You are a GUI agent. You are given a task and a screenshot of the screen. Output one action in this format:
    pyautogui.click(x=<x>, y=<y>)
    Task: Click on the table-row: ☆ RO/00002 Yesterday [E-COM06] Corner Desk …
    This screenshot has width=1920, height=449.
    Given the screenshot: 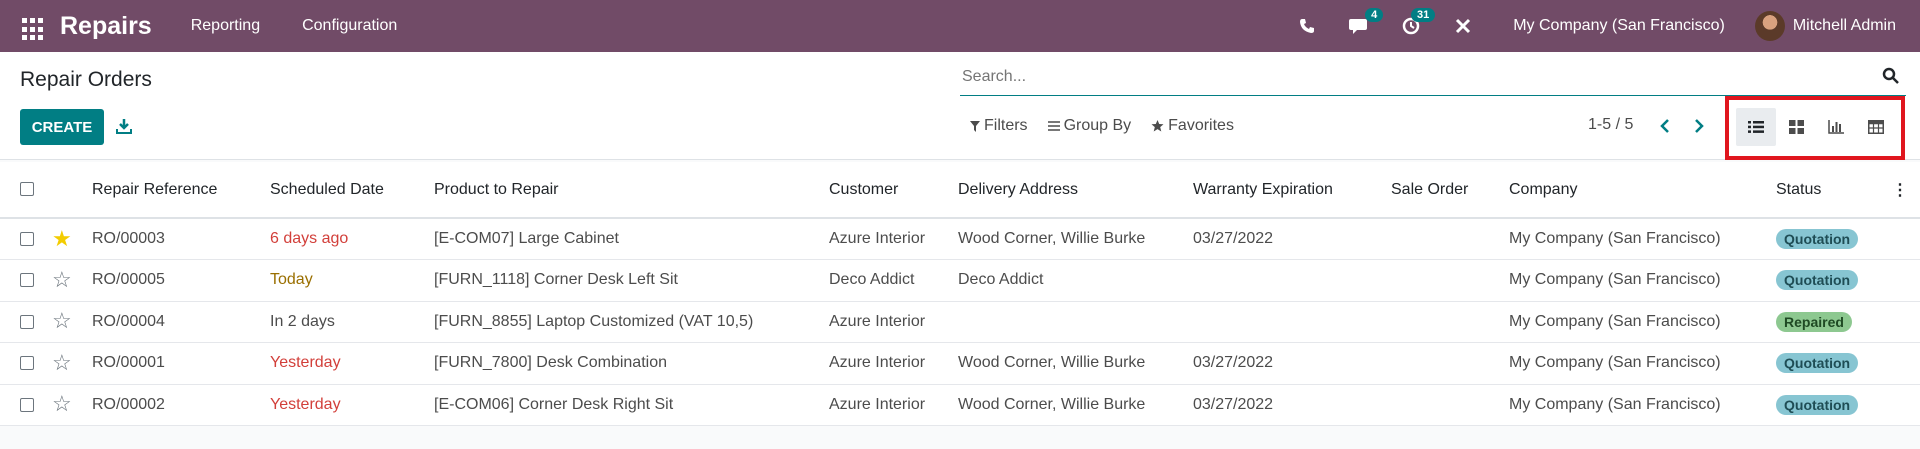 What is the action you would take?
    pyautogui.click(x=960, y=405)
    